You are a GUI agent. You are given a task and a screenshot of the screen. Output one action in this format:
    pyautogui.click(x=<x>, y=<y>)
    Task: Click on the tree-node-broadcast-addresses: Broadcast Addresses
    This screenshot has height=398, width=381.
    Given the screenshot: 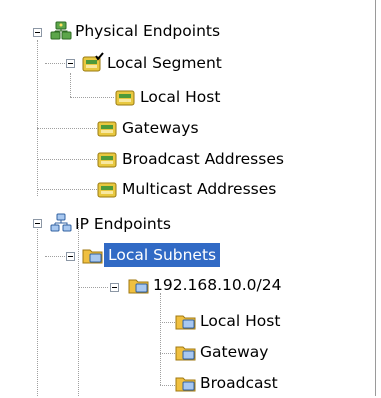 What is the action you would take?
    pyautogui.click(x=203, y=159)
    